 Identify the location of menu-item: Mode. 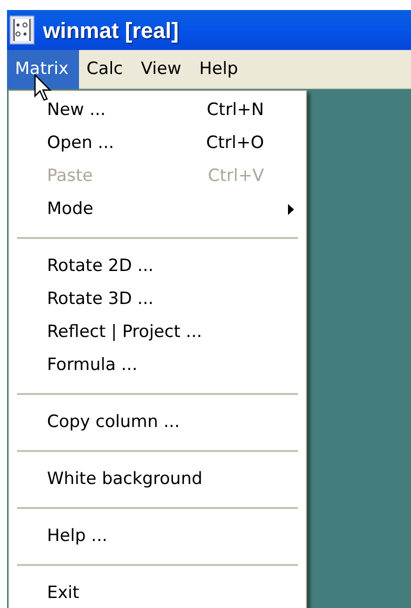
(157, 209).